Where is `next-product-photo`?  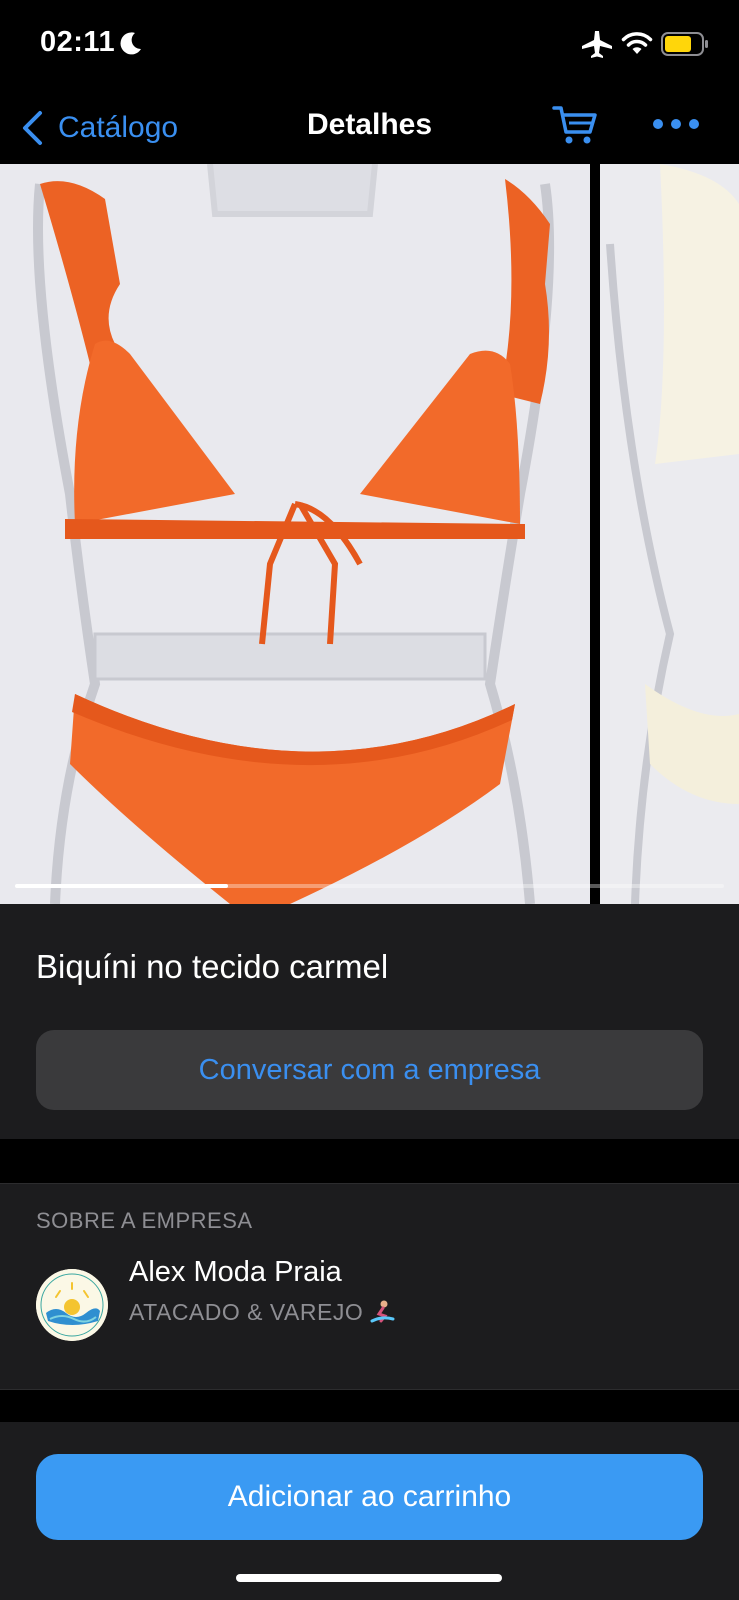
next-product-photo is located at coordinates (669, 534).